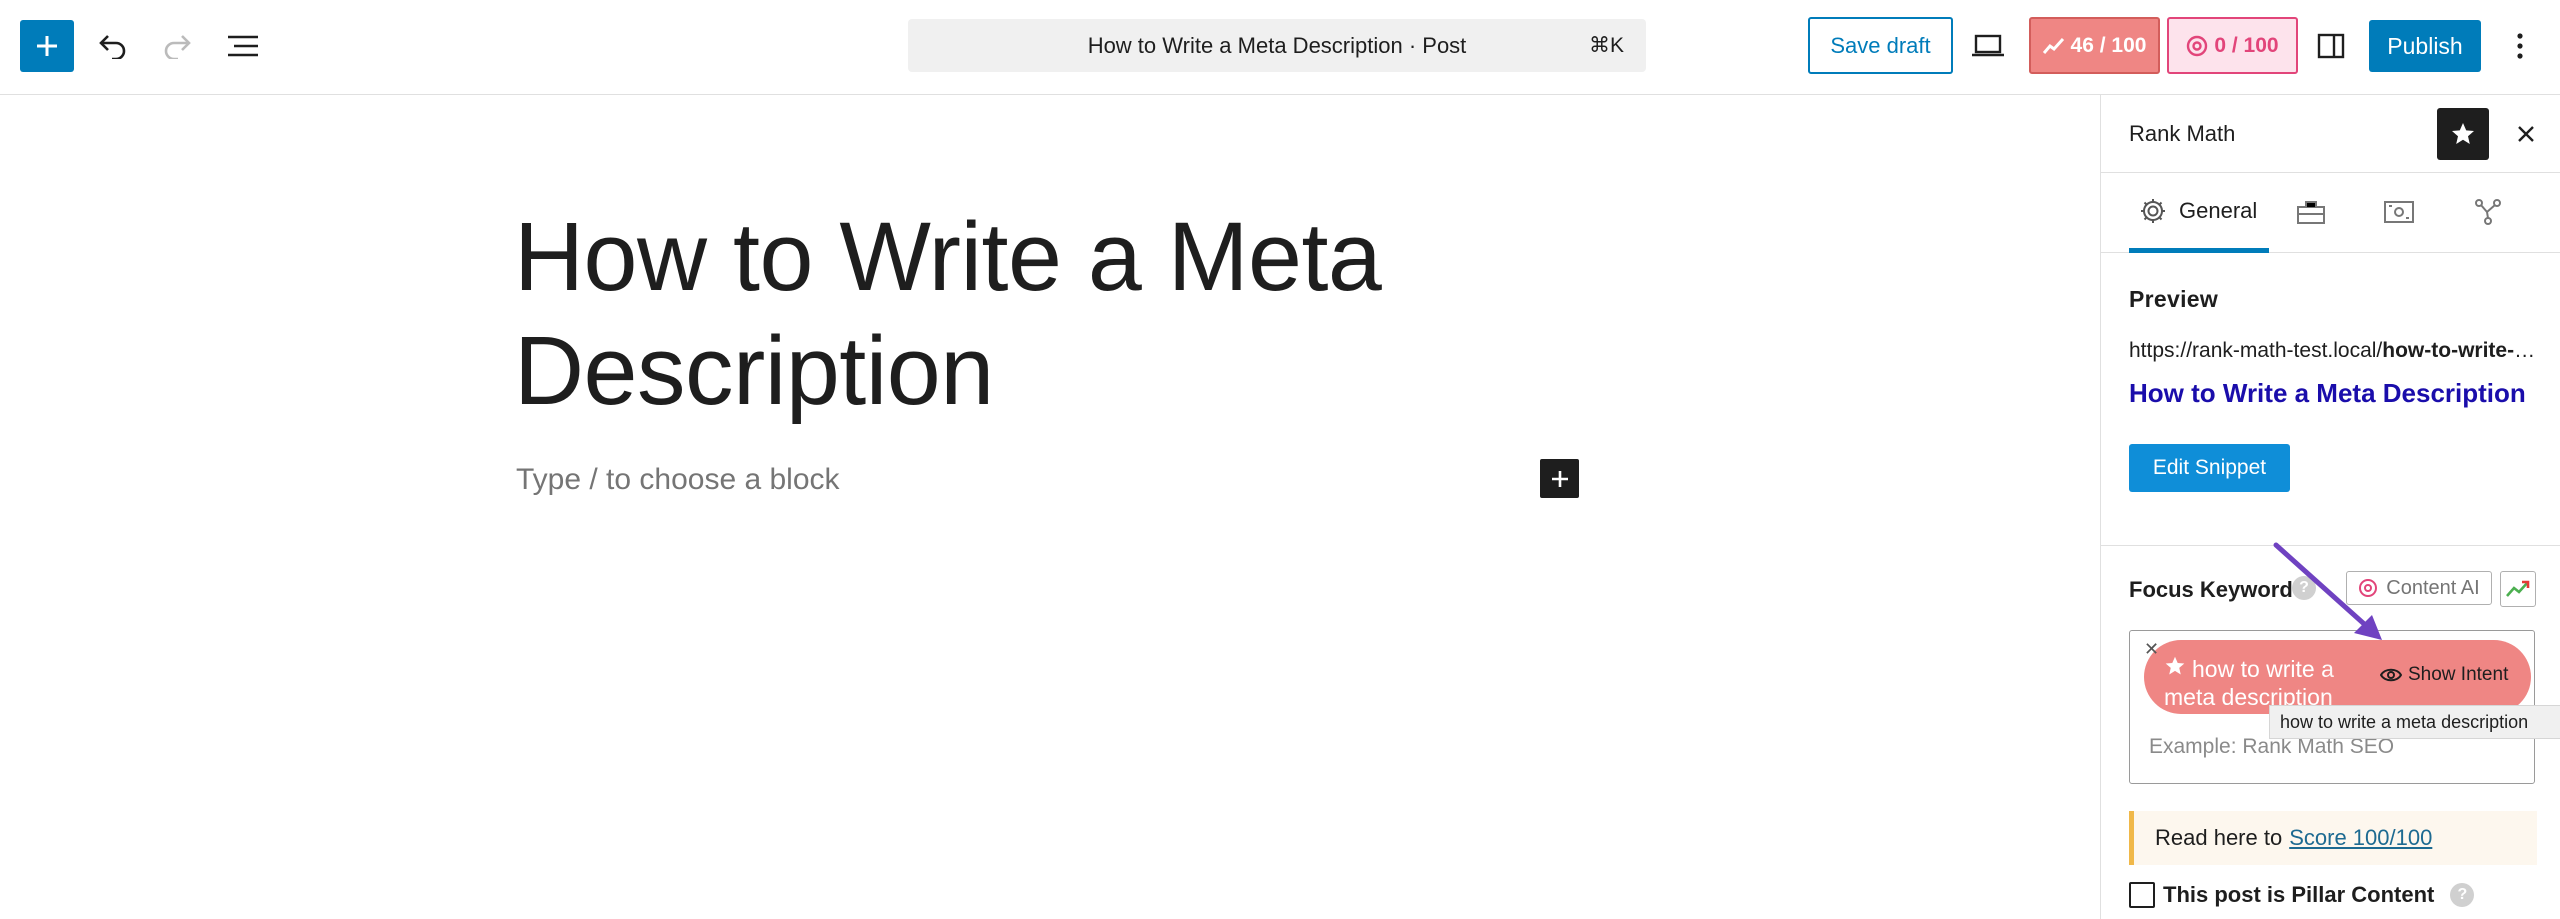 Image resolution: width=2560 pixels, height=919 pixels. Describe the element at coordinates (2246, 45) in the screenshot. I see `content-ai-score-value: 0 / 100` at that location.